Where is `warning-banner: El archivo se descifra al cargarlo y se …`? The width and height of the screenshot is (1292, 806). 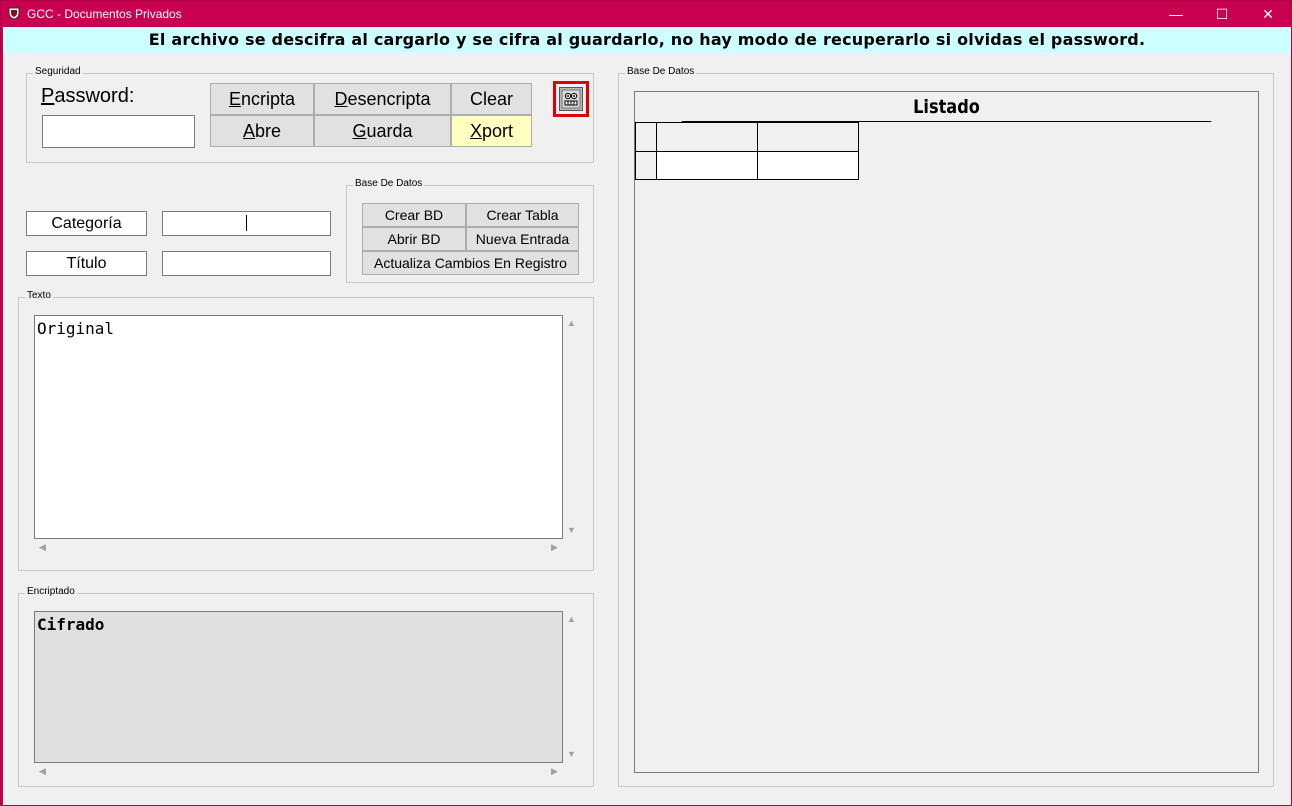 warning-banner: El archivo se descifra al cargarlo y se … is located at coordinates (647, 40).